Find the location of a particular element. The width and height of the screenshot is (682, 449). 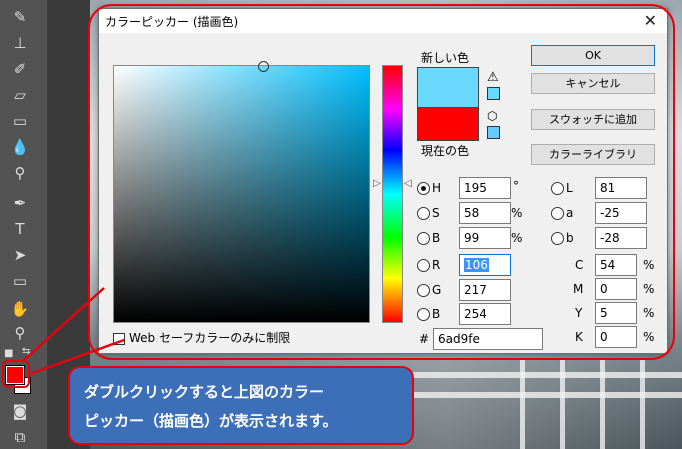

blur-icon: 💧 is located at coordinates (20, 147).